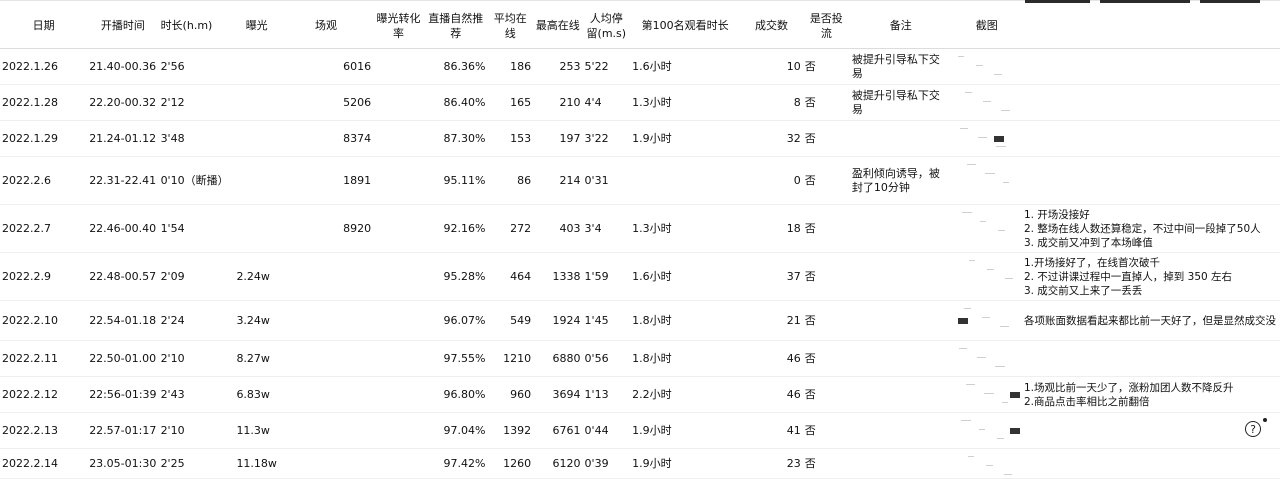 The width and height of the screenshot is (1280, 479). Describe the element at coordinates (256, 394) in the screenshot. I see `cell-exposure: 6.83w` at that location.